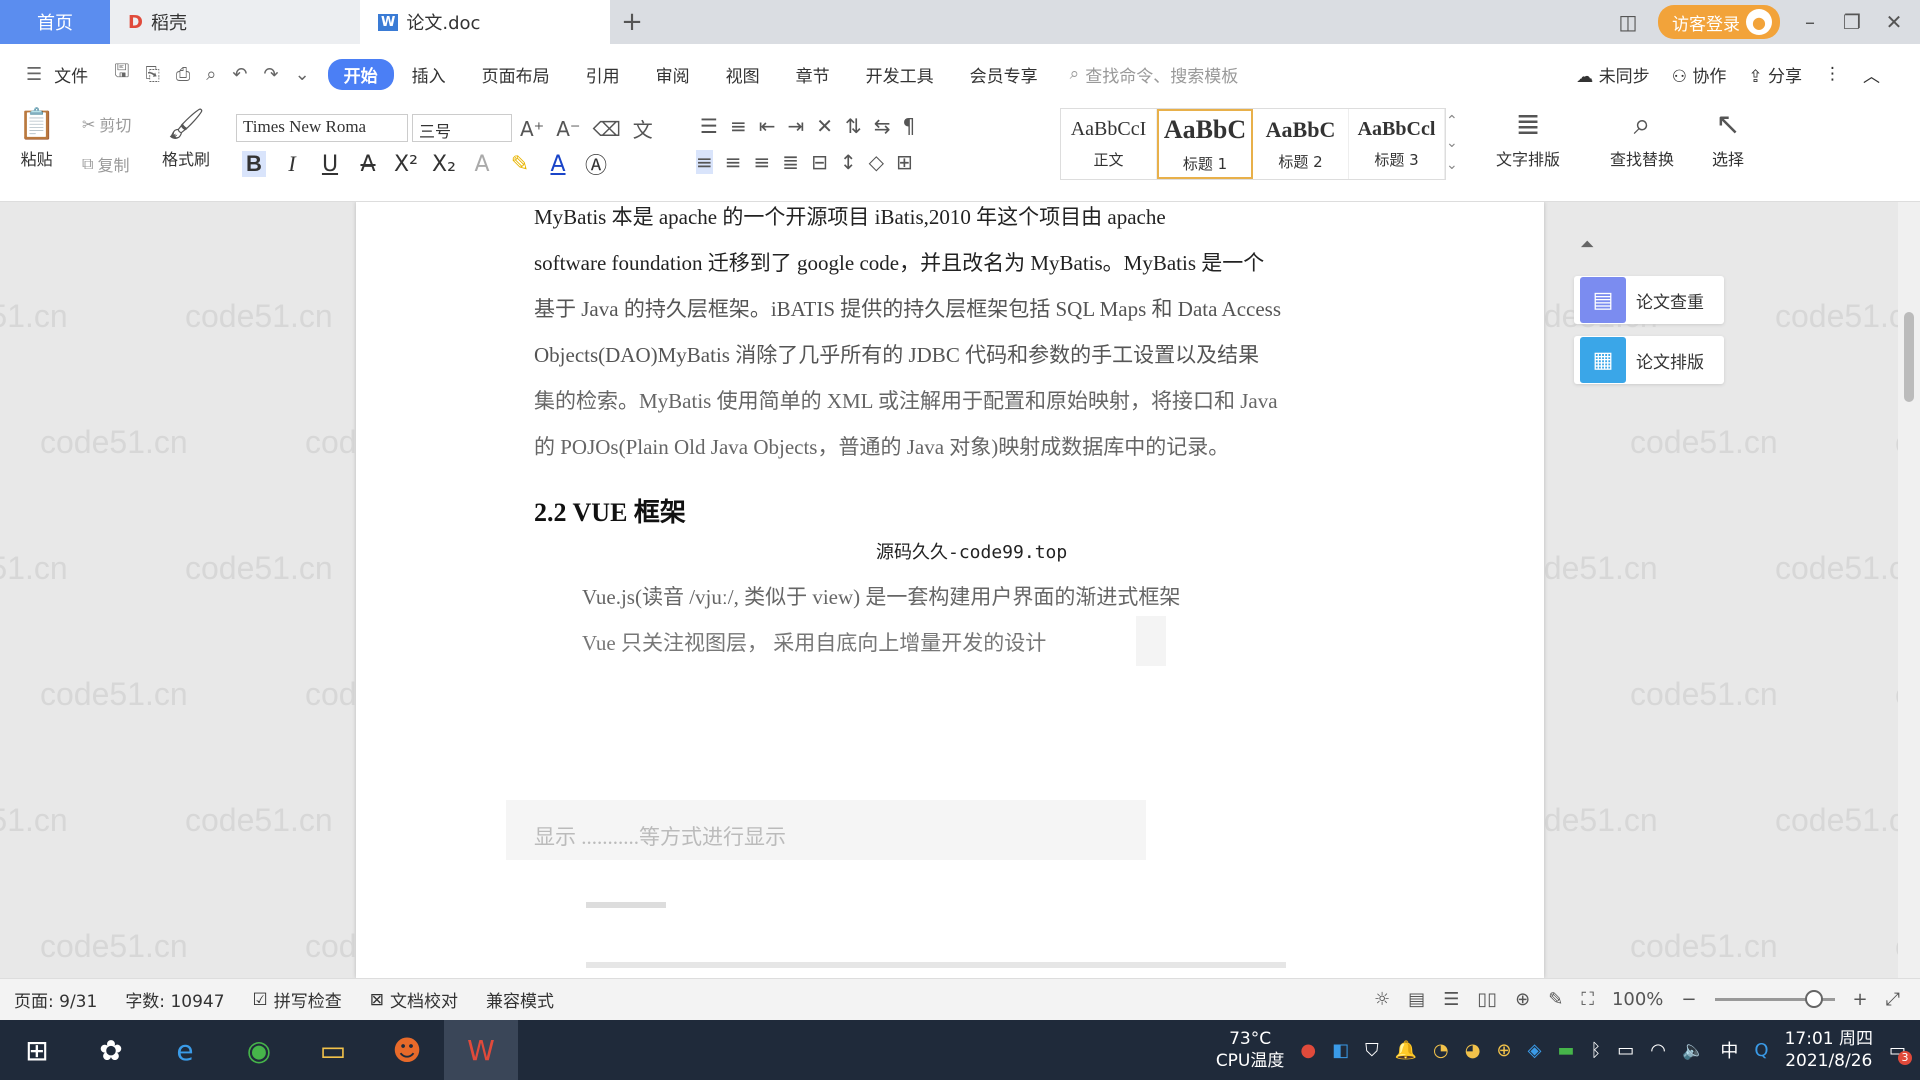 This screenshot has width=1920, height=1080. I want to click on print-icon: ⎙, so click(183, 74).